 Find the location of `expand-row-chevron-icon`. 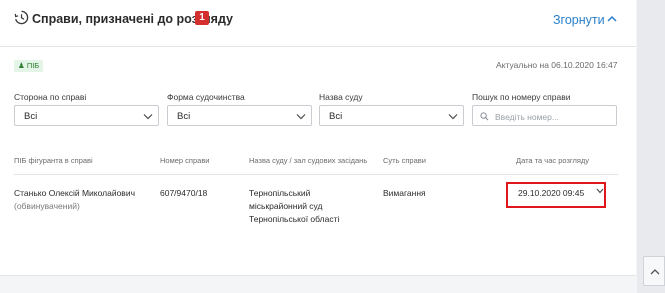

expand-row-chevron-icon is located at coordinates (600, 191).